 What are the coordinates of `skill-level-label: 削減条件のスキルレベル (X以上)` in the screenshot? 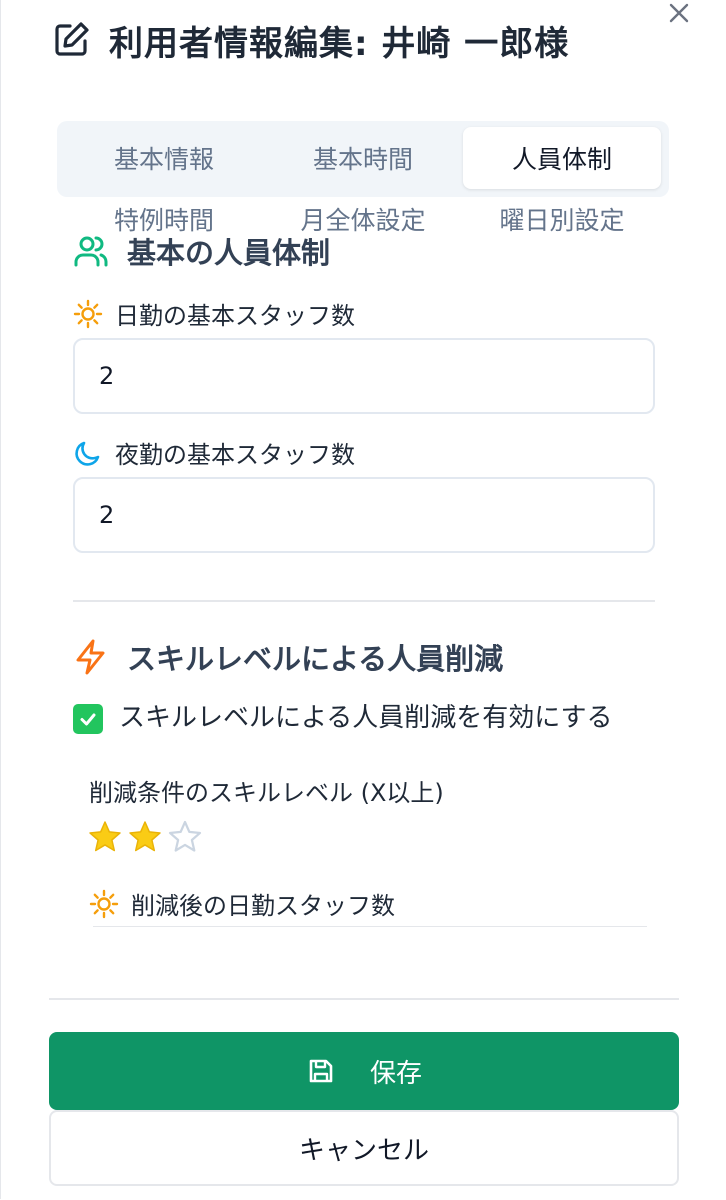 It's located at (266, 793).